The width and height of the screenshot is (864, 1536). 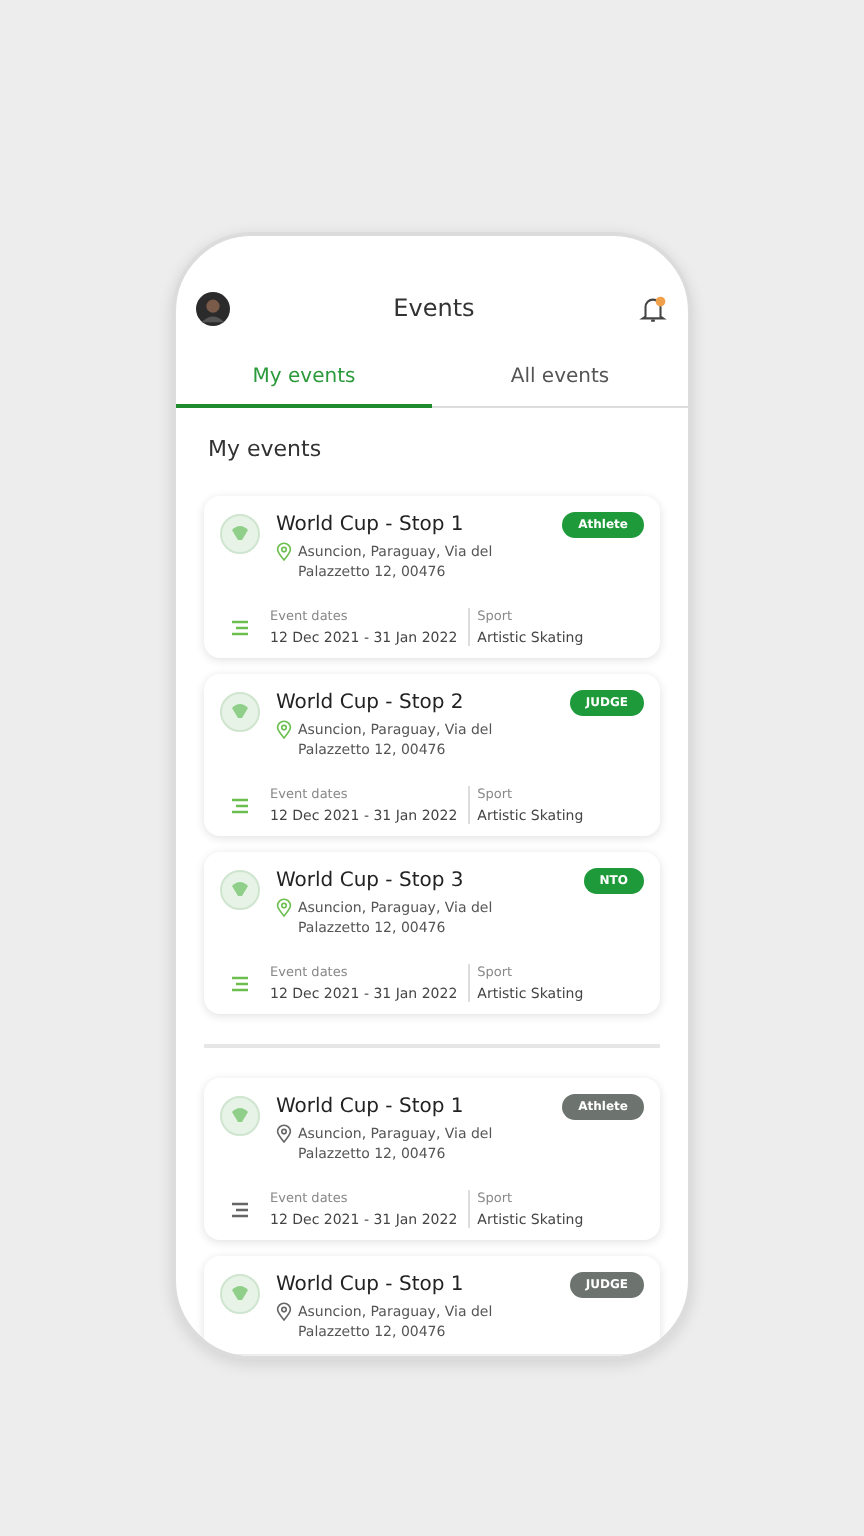 I want to click on section-title: My events, so click(x=266, y=449).